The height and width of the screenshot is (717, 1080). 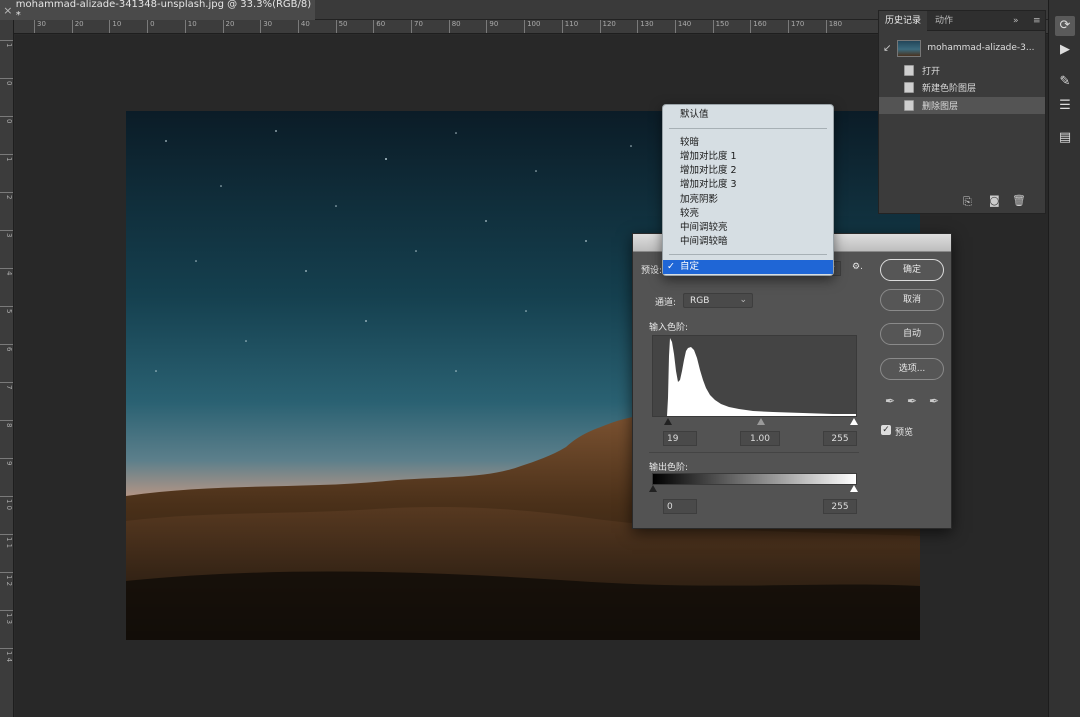 I want to click on ruler-tick-label: 120, so click(x=607, y=26).